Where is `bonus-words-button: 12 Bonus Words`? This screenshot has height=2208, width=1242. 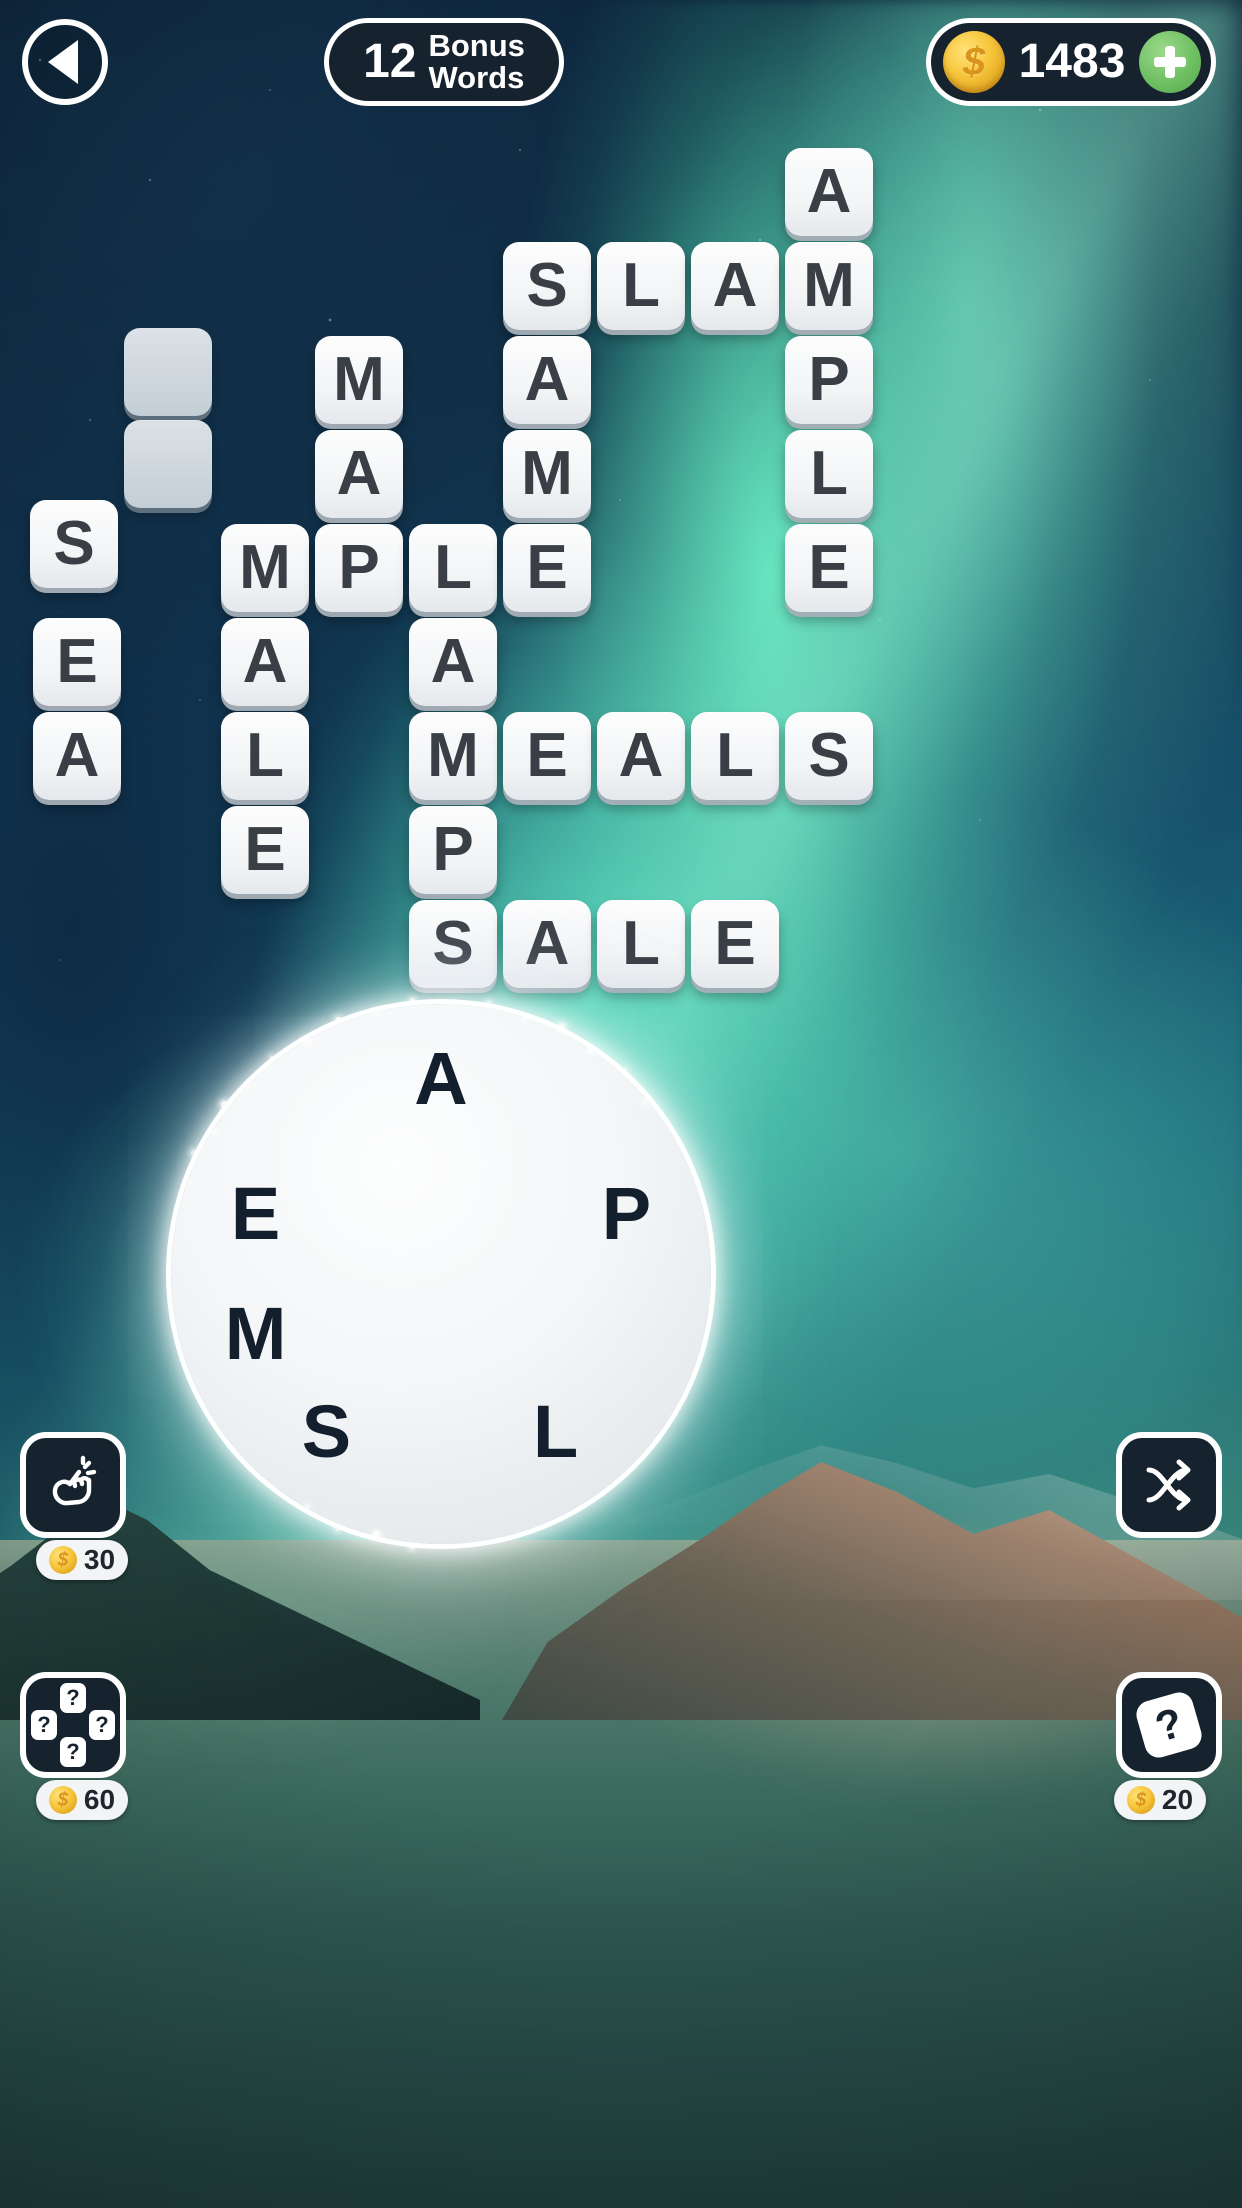 bonus-words-button: 12 Bonus Words is located at coordinates (444, 62).